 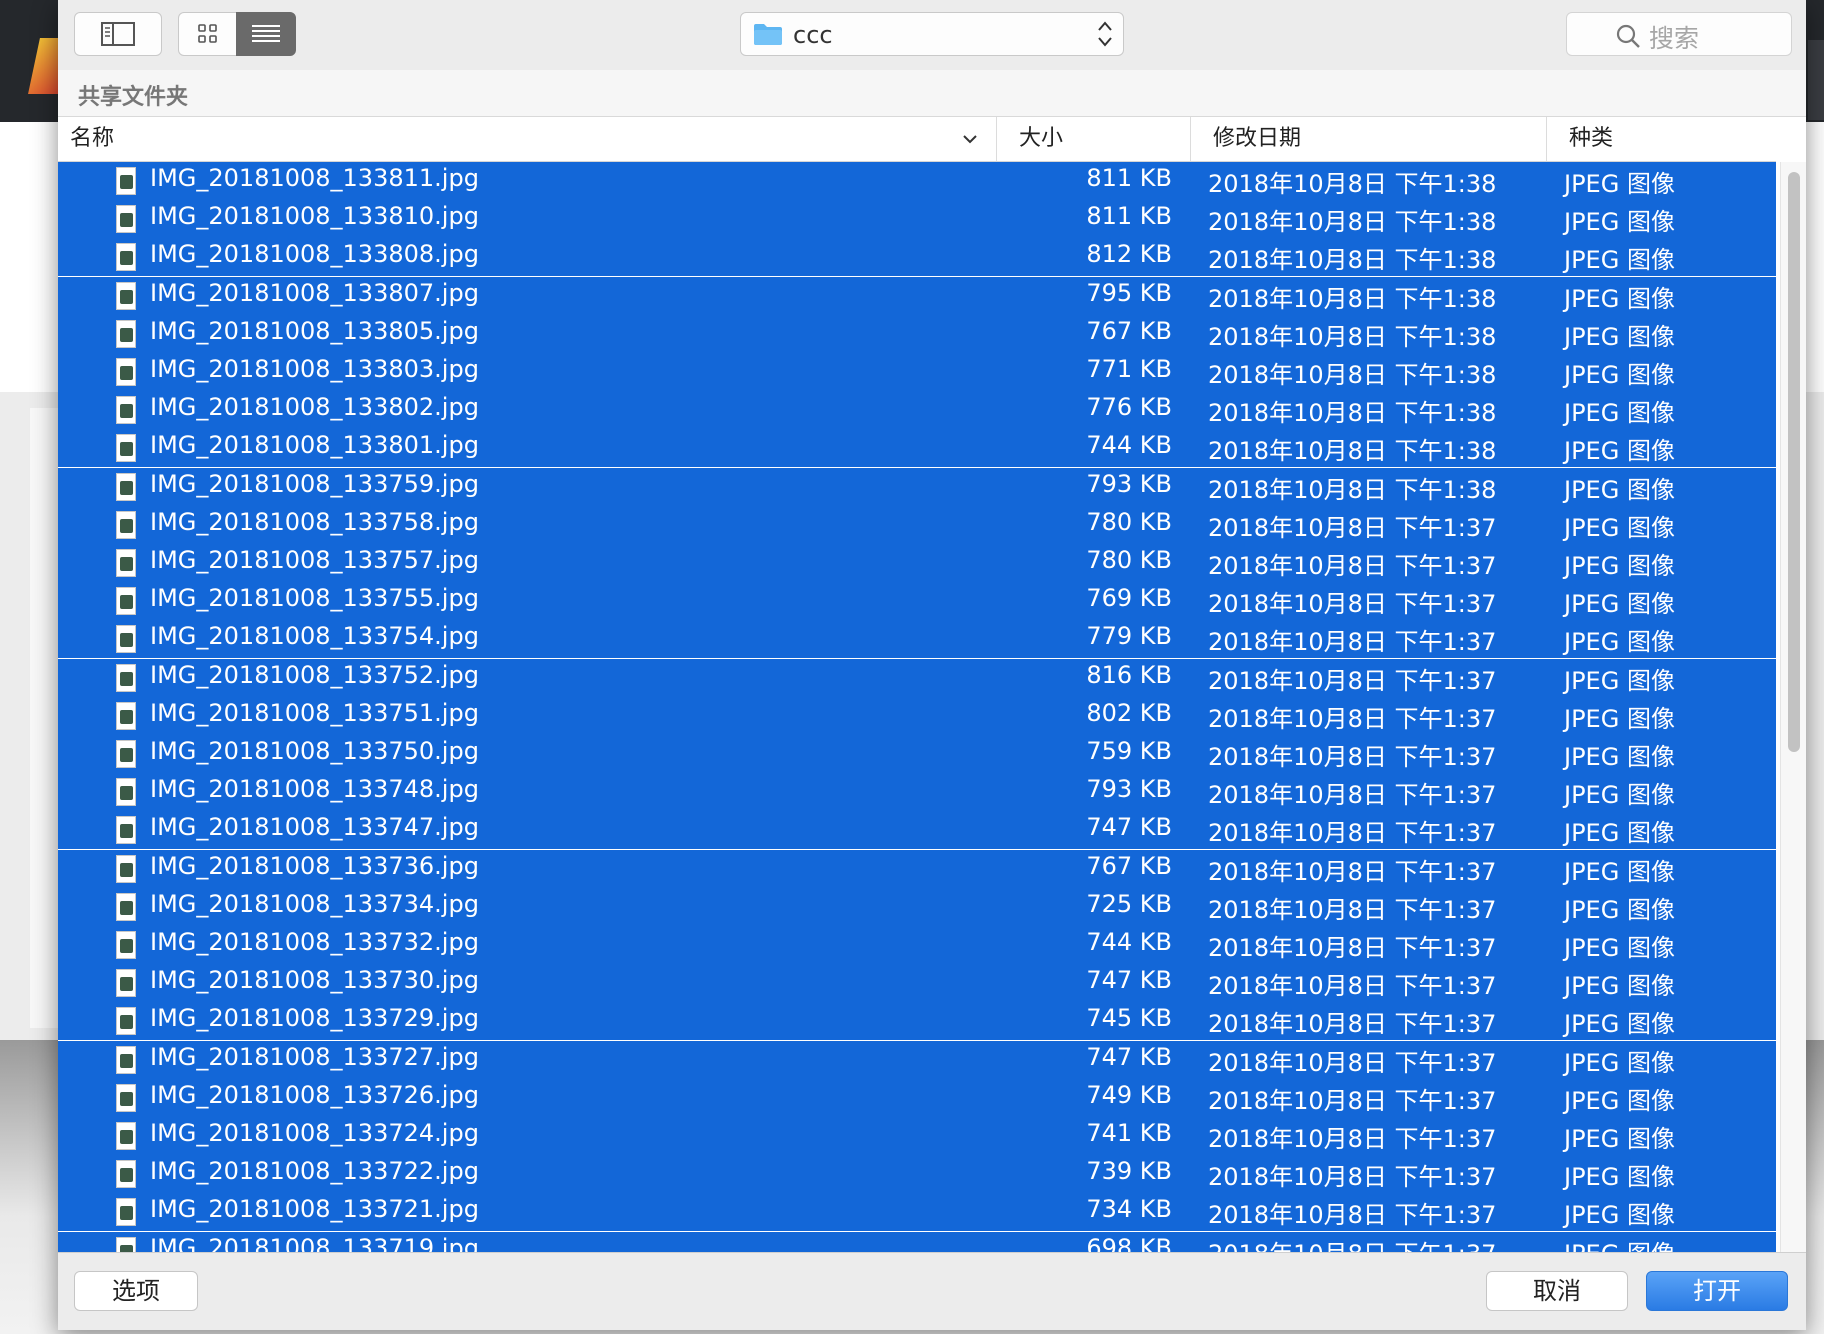 What do you see at coordinates (1129, 980) in the screenshot?
I see `file-size: 747 KB` at bounding box center [1129, 980].